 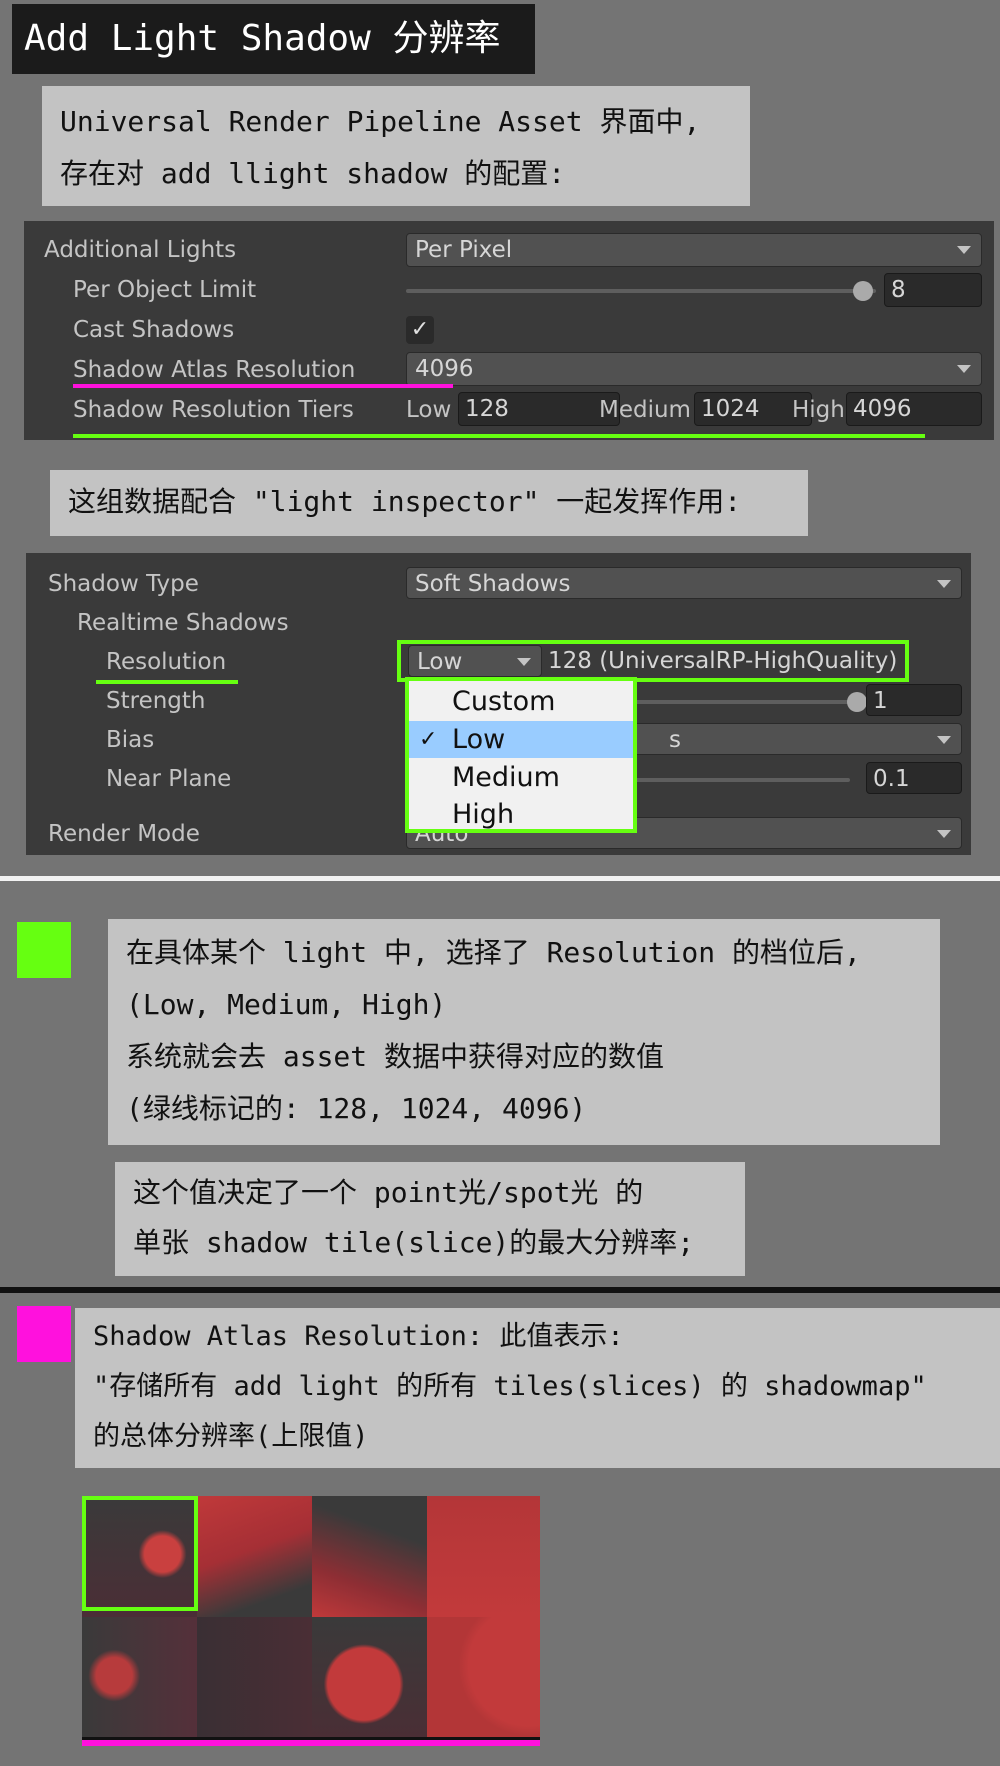 I want to click on per-object-limit-label: Per Object Limit, so click(x=165, y=290).